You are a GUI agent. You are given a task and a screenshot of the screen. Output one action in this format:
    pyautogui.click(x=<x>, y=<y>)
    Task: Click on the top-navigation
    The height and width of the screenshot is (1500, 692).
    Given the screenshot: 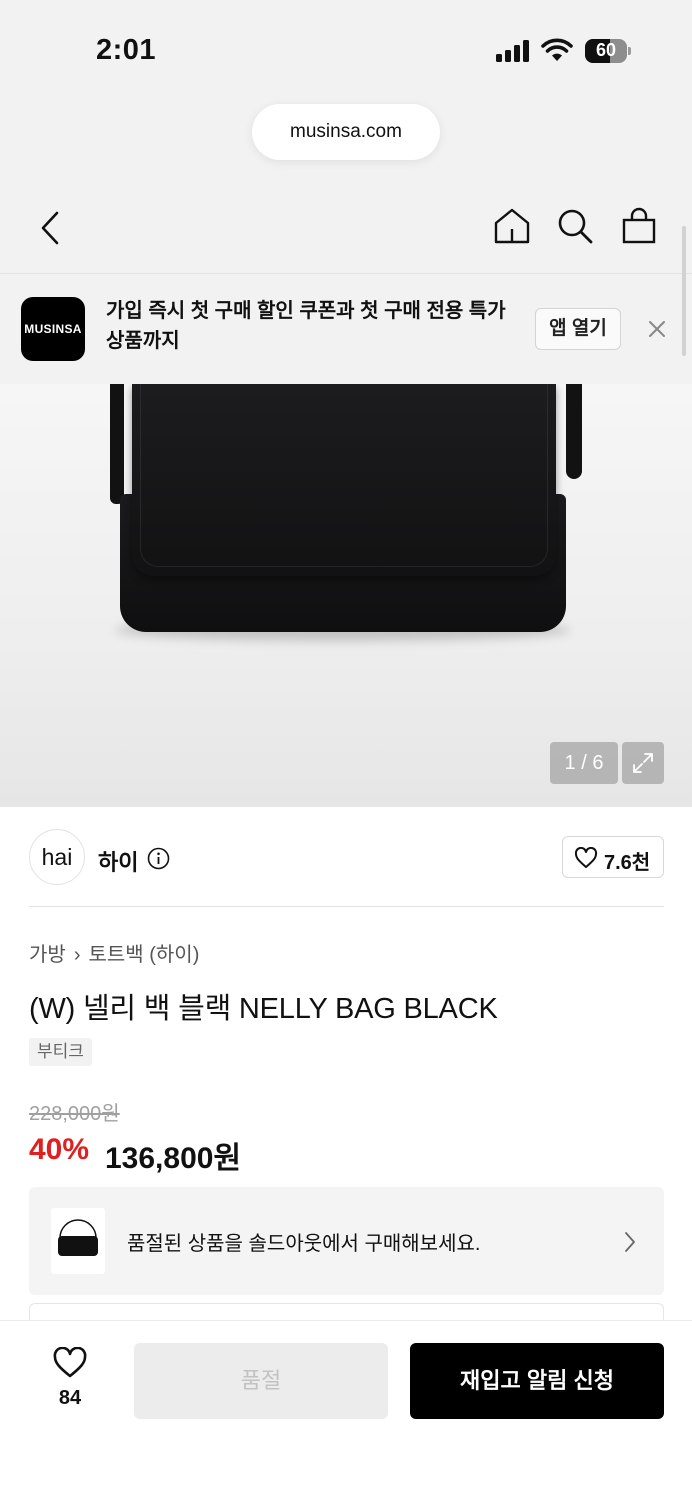 What is the action you would take?
    pyautogui.click(x=346, y=227)
    